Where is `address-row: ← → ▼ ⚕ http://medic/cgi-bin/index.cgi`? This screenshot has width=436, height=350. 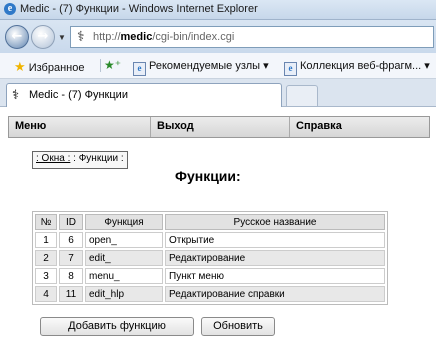 address-row: ← → ▼ ⚕ http://medic/cgi-bin/index.cgi is located at coordinates (218, 36).